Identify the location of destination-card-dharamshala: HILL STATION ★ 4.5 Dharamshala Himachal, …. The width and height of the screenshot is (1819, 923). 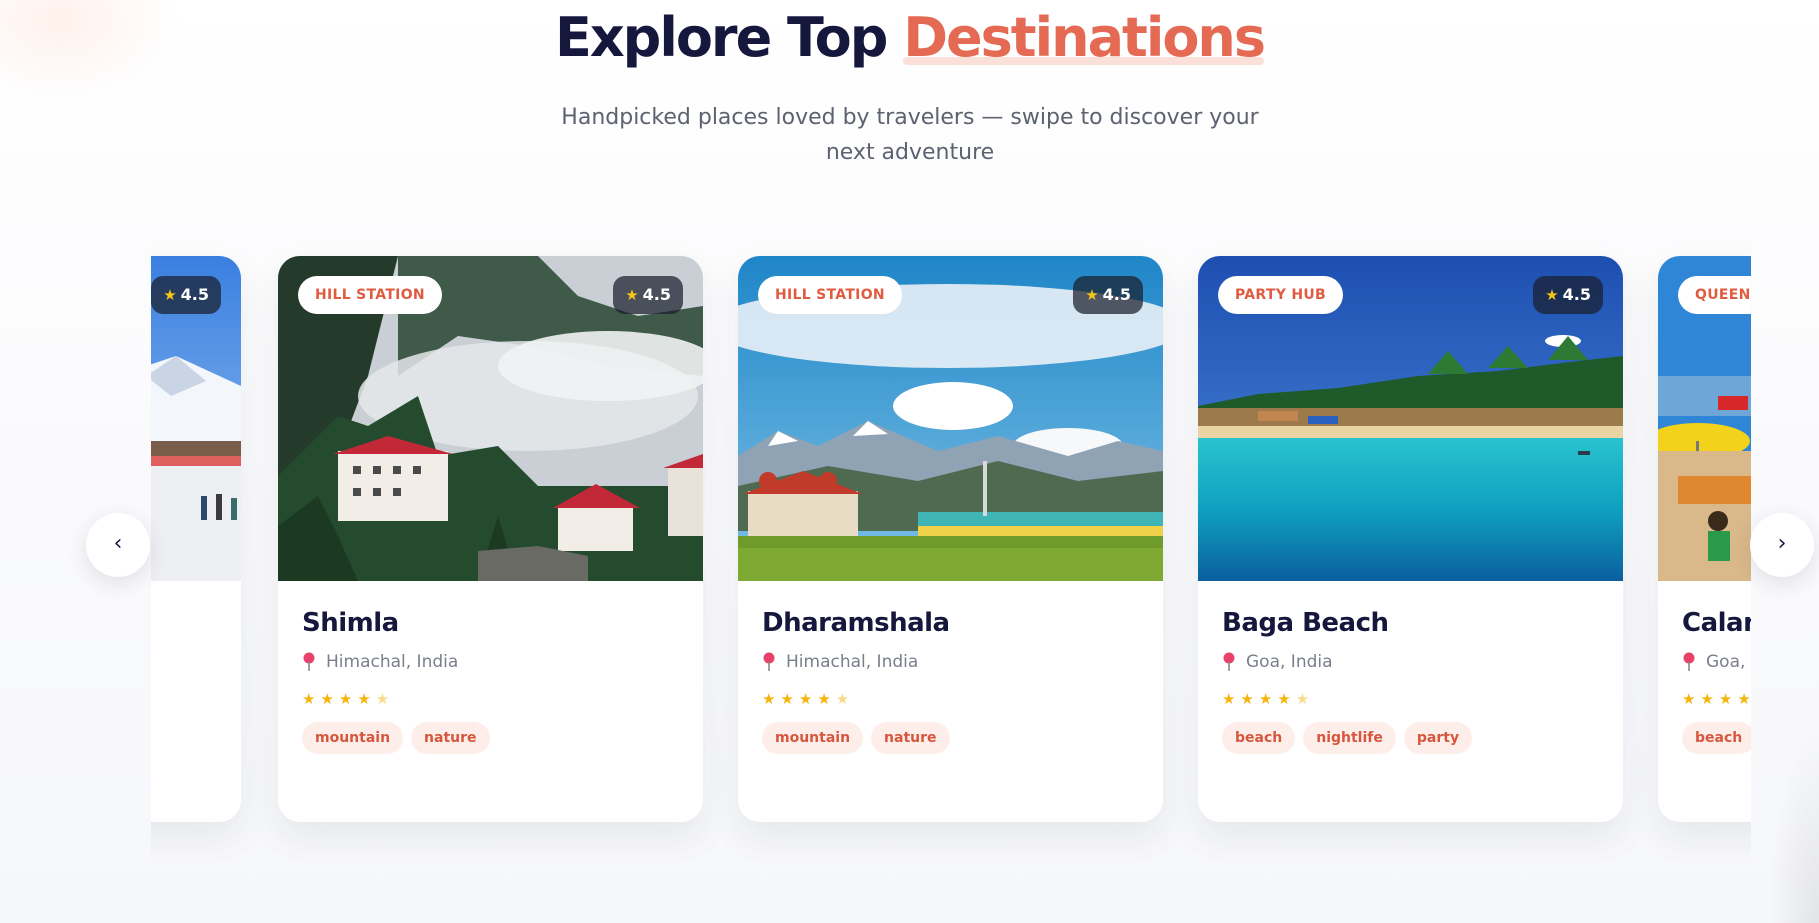
(950, 539).